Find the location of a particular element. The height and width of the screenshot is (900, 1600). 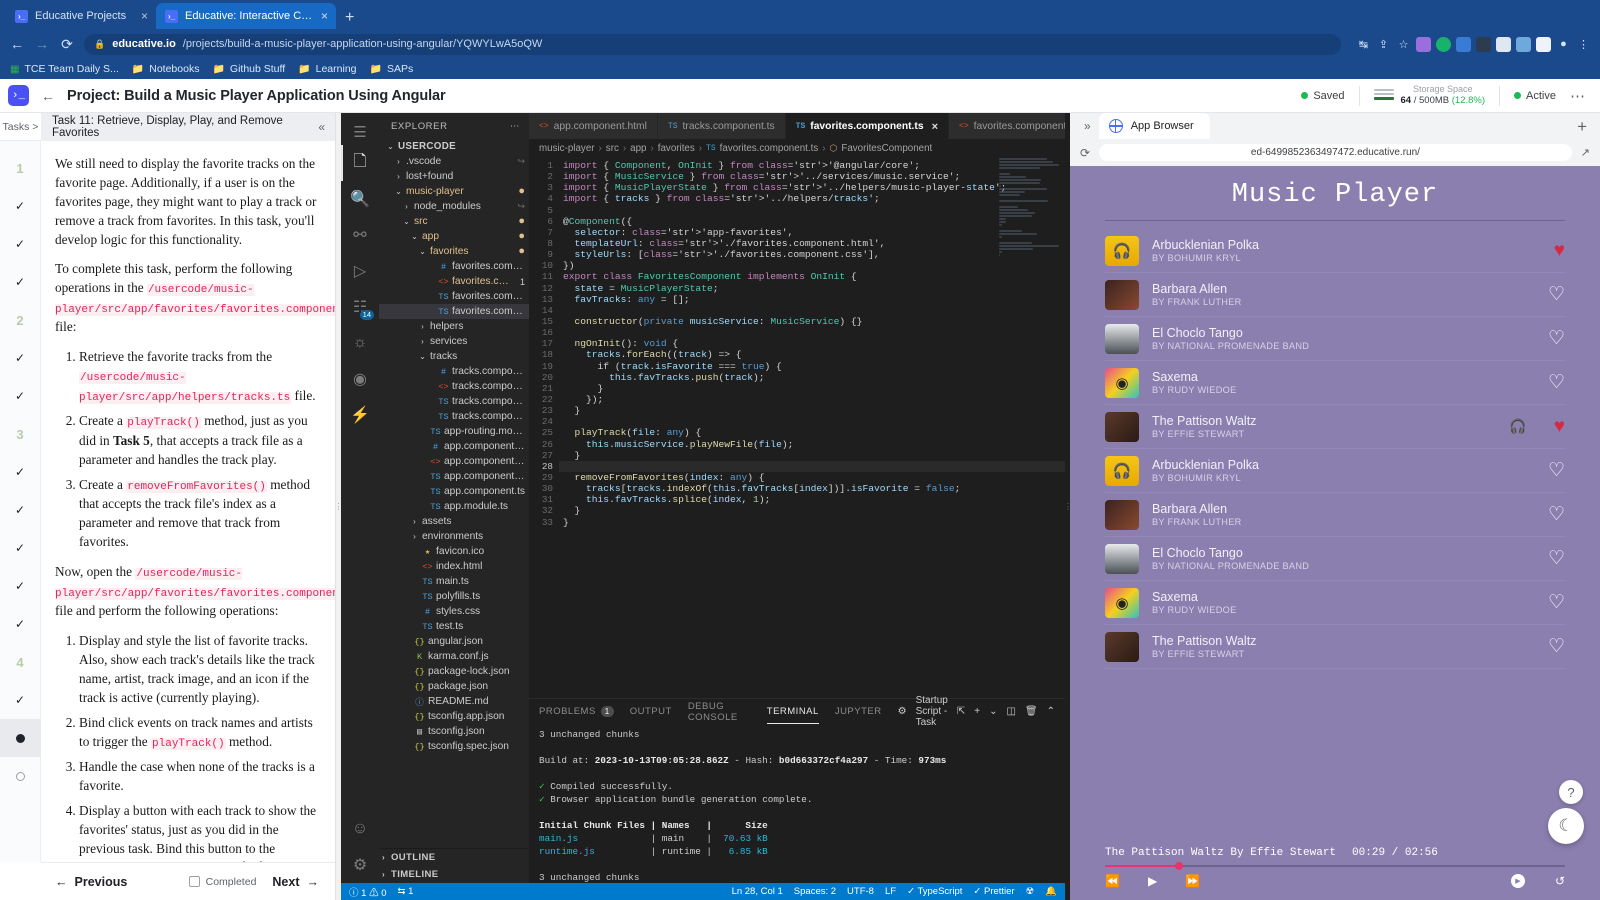

step-indicator-9: ✓ is located at coordinates (20, 510).